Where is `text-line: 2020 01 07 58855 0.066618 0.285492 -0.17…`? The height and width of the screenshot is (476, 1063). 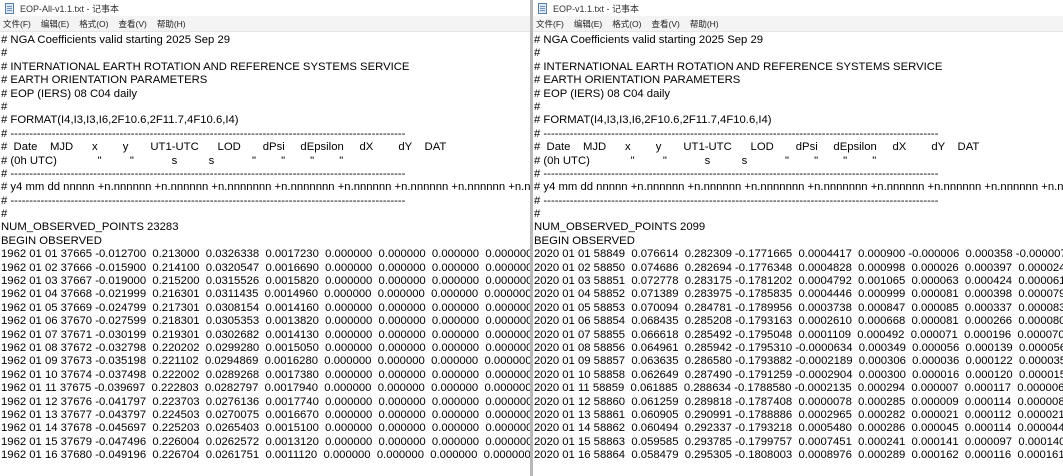 text-line: 2020 01 07 58855 0.066618 0.285492 -0.17… is located at coordinates (798, 334).